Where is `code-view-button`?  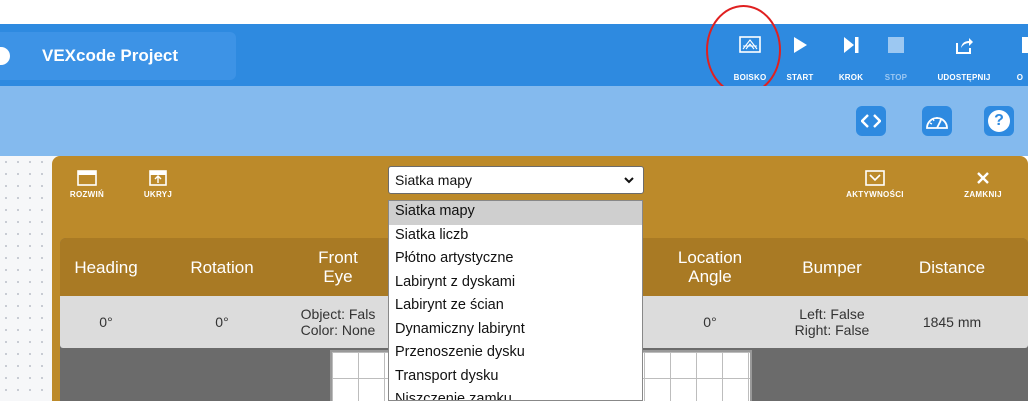
code-view-button is located at coordinates (871, 121).